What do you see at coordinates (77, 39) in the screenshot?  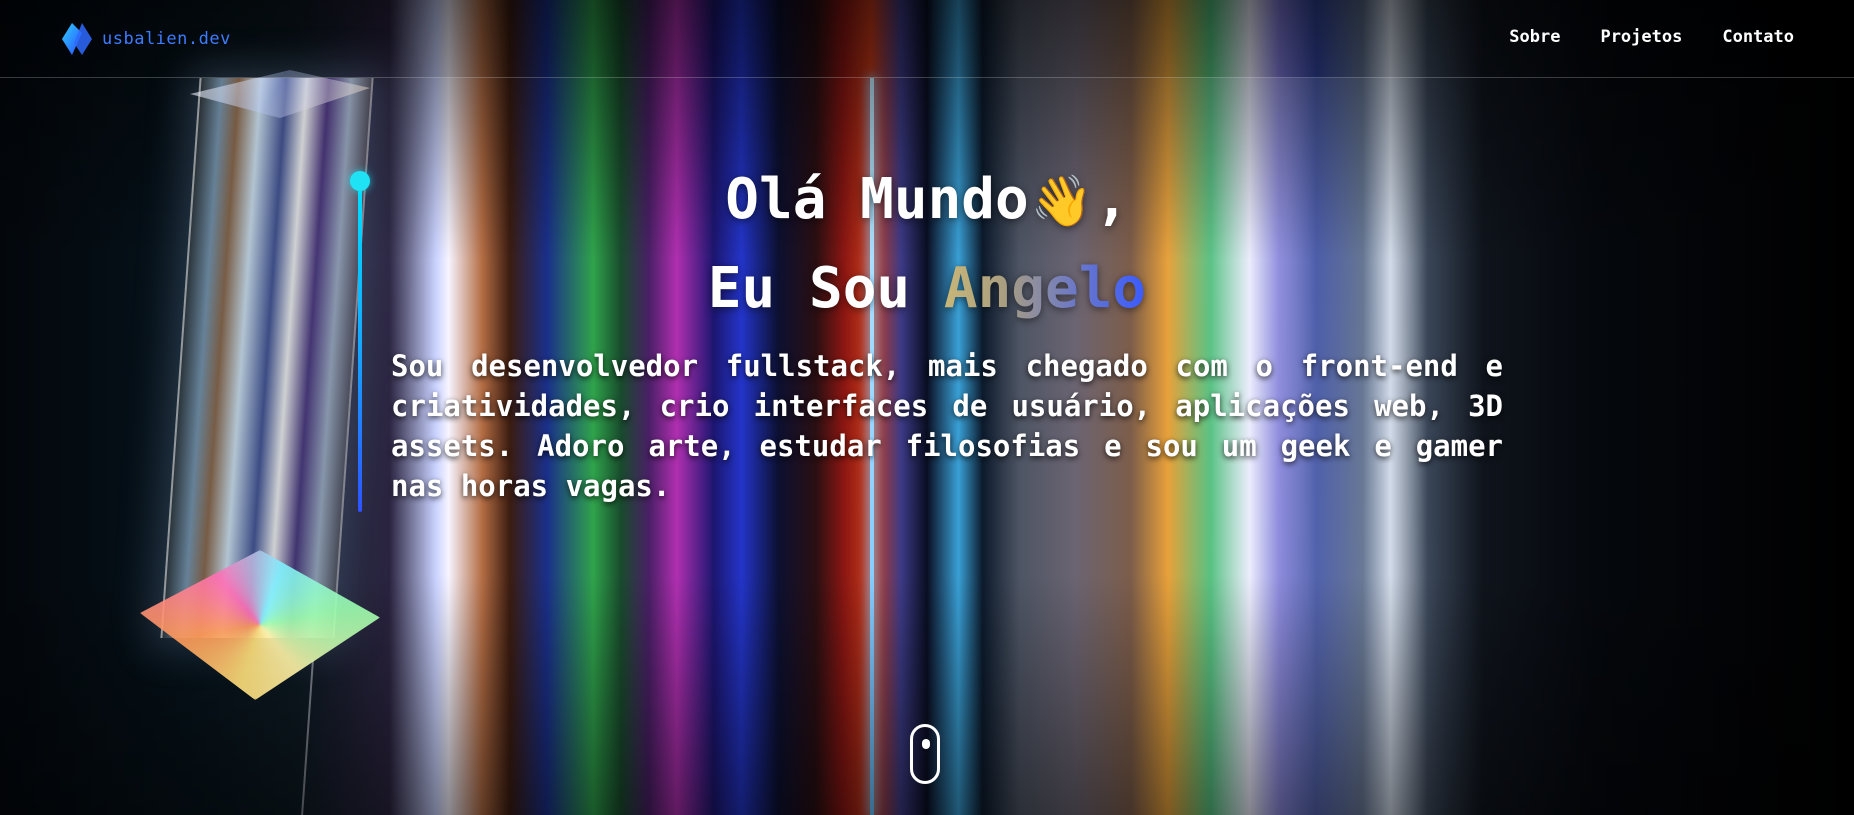 I see `diamond-logo-icon` at bounding box center [77, 39].